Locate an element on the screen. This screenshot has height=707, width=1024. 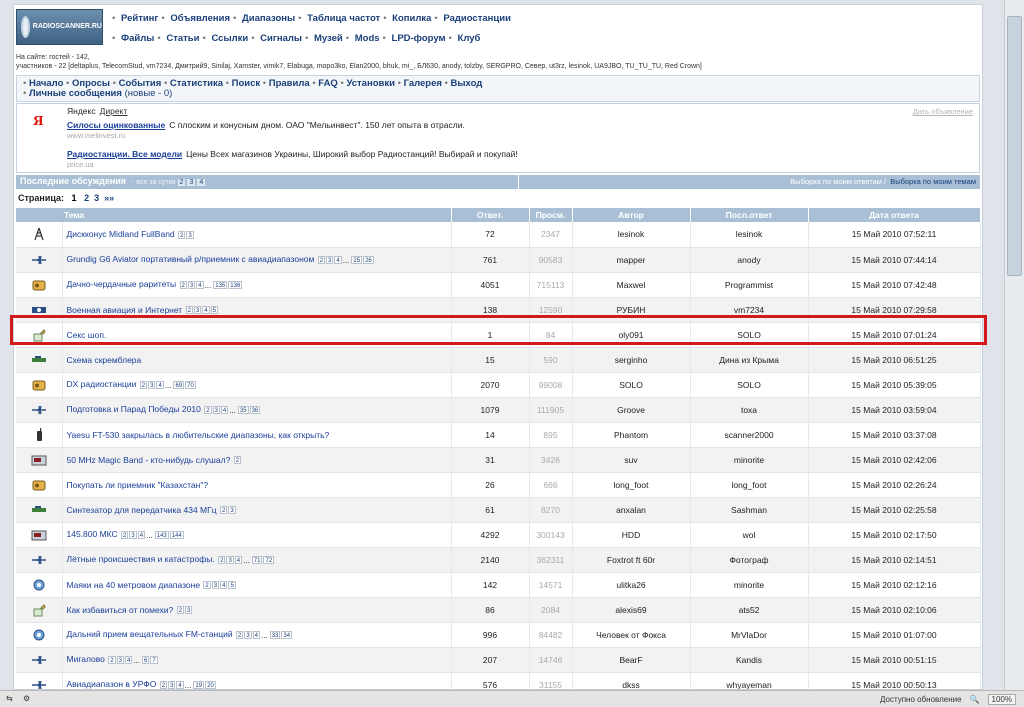
topic-page-link: 26 is located at coordinates (368, 260).